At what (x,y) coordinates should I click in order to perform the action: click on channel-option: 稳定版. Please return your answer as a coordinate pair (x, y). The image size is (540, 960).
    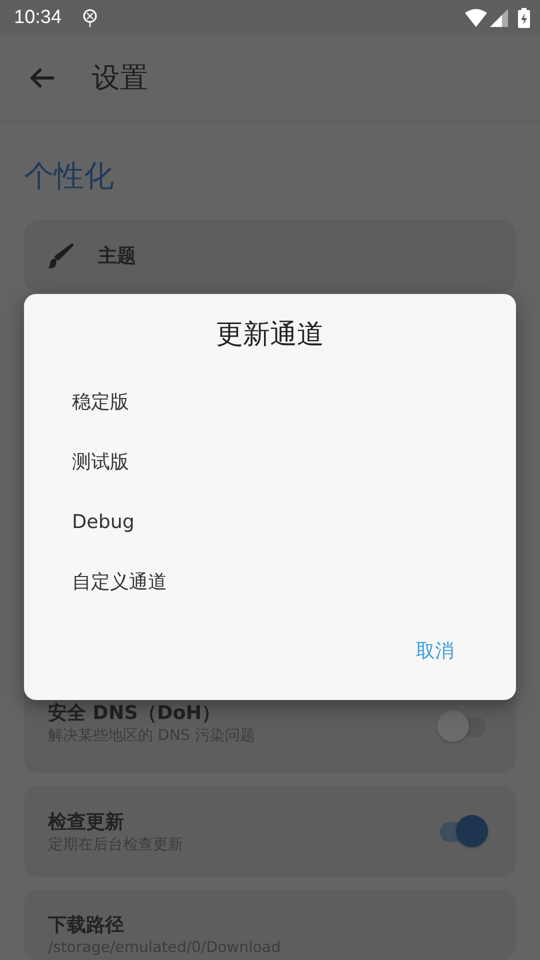
    Looking at the image, I should click on (270, 402).